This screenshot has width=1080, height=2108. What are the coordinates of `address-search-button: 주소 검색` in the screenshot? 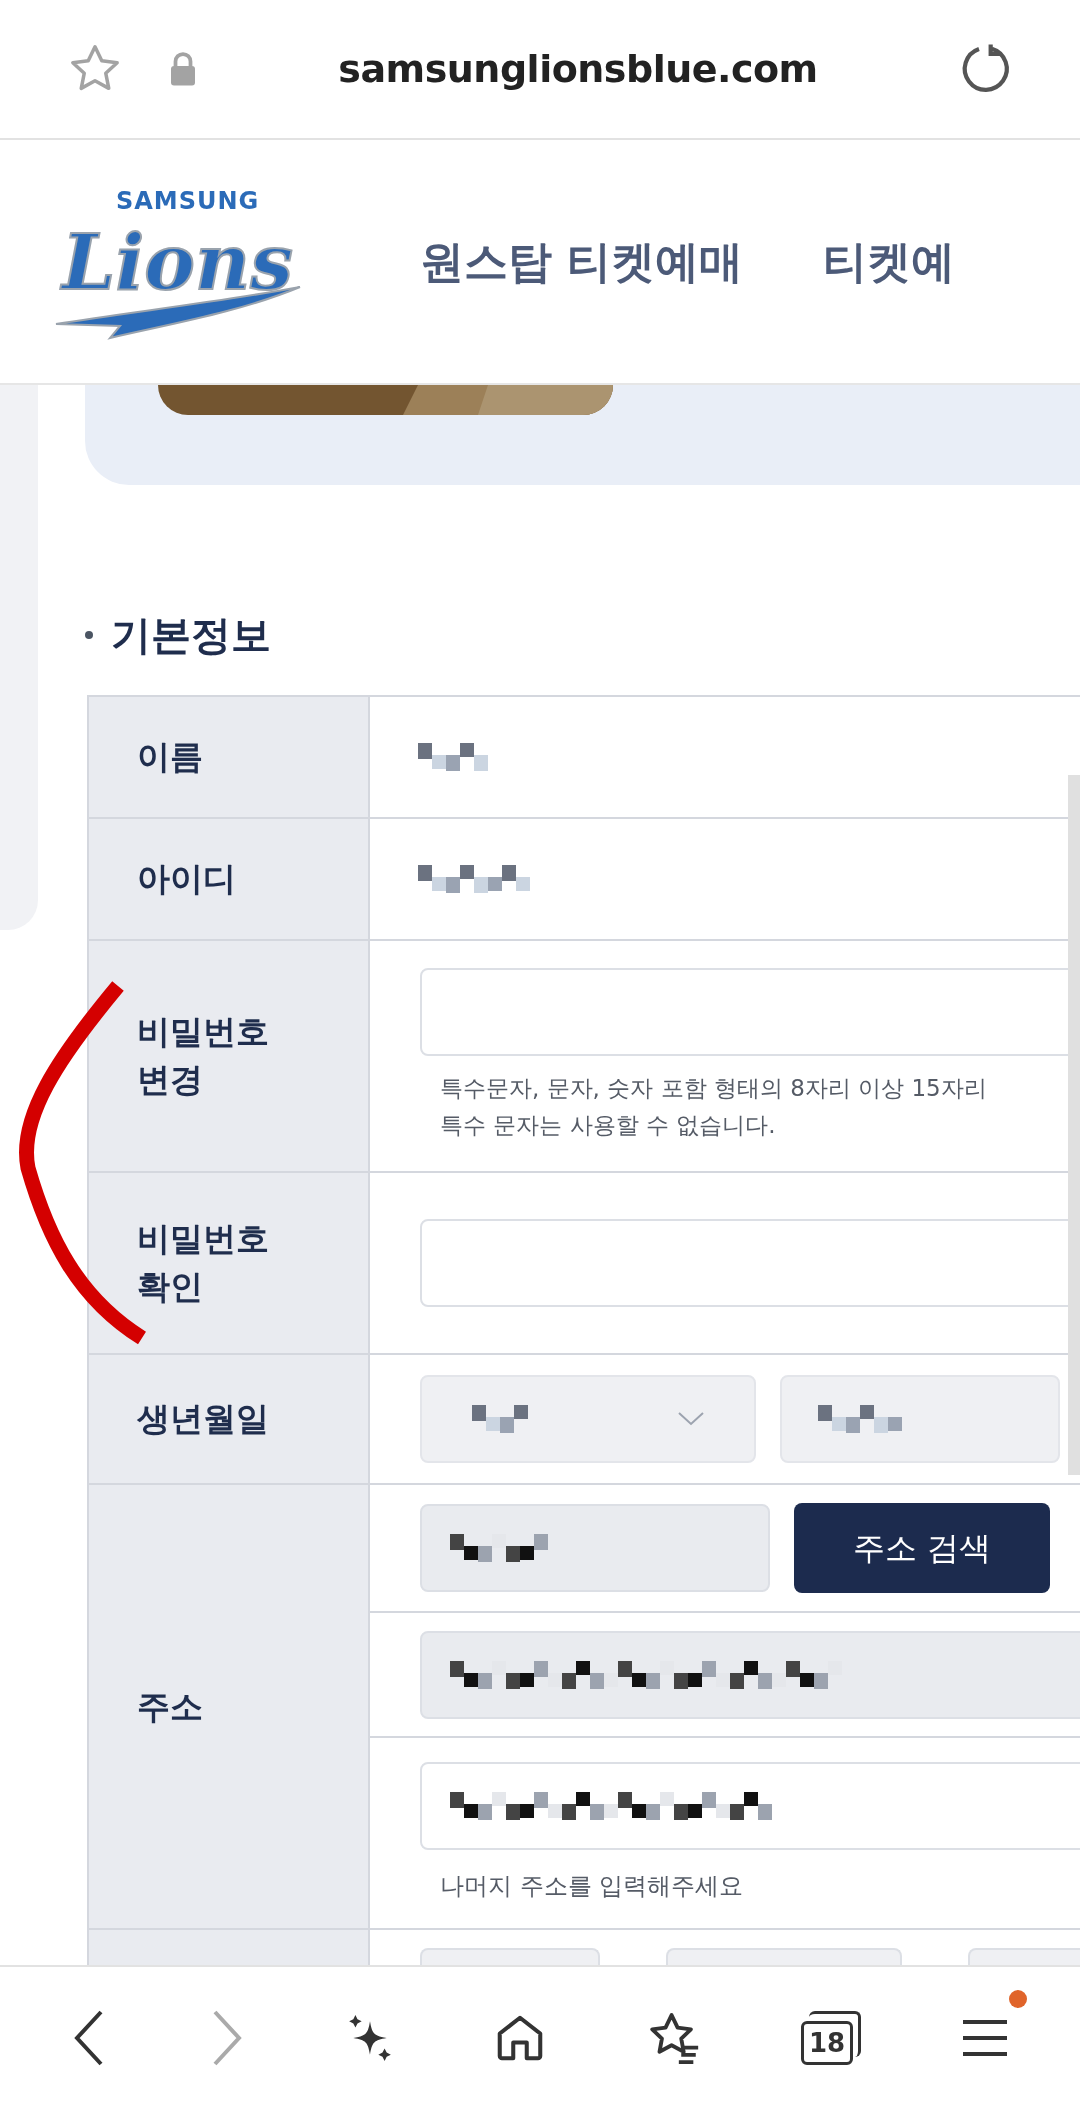 It's located at (922, 1548).